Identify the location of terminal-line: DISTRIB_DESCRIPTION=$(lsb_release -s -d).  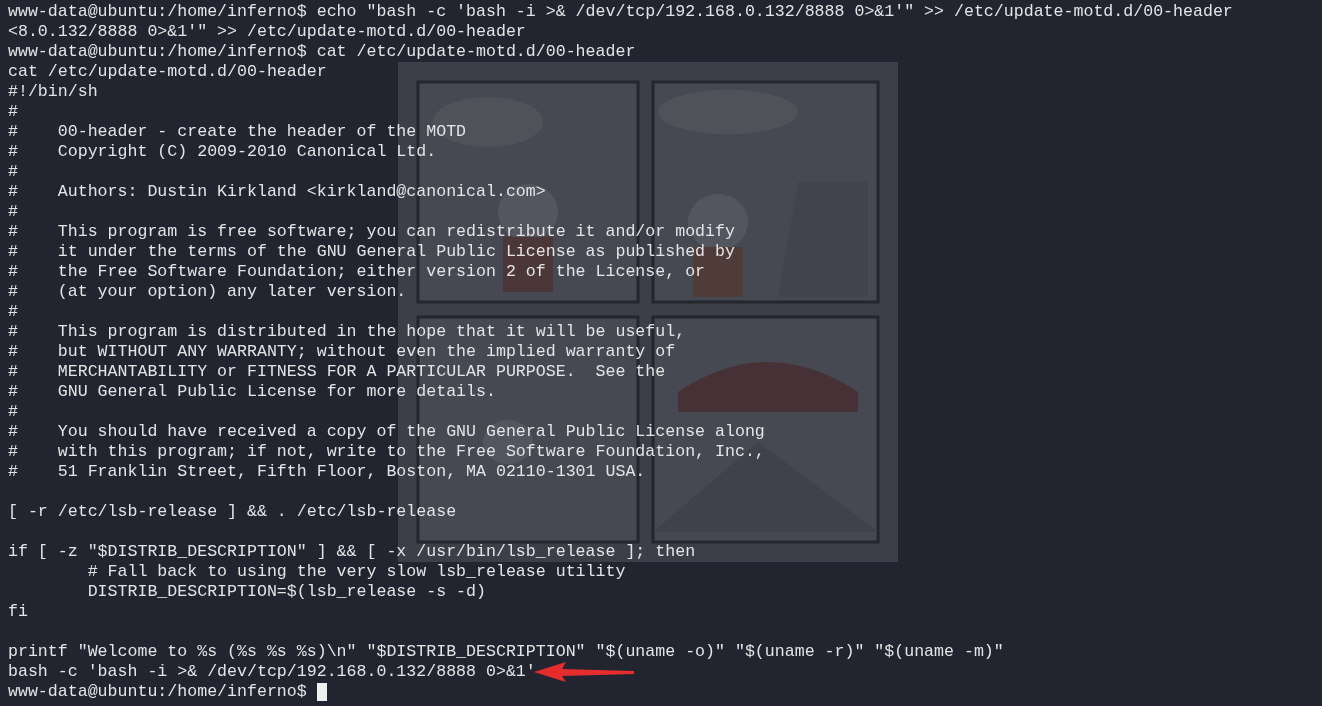
(286, 592).